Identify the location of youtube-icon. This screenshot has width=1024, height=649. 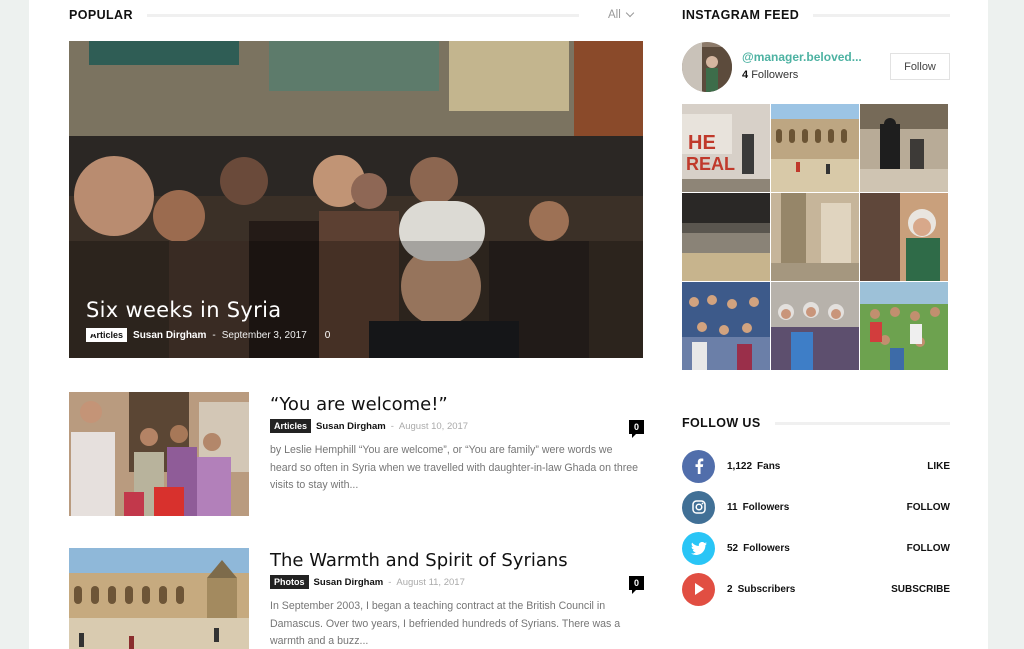
(698, 589).